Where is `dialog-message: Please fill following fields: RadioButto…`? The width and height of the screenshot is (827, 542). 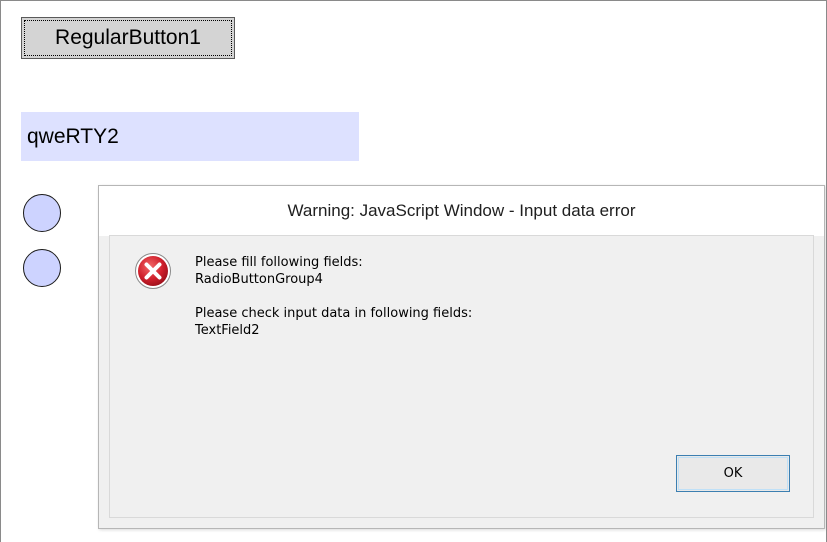 dialog-message: Please fill following fields: RadioButto… is located at coordinates (333, 296).